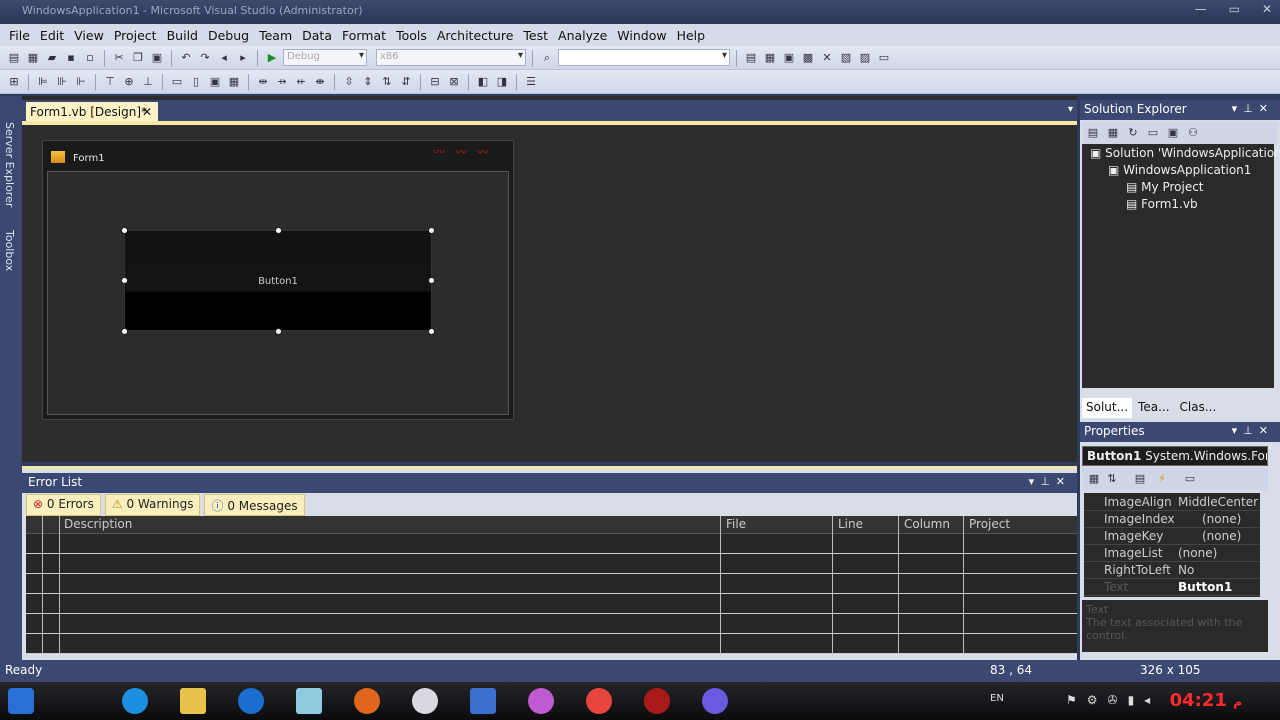 This screenshot has height=720, width=1280. What do you see at coordinates (1162, 479) in the screenshot?
I see `events-icon: ⚡` at bounding box center [1162, 479].